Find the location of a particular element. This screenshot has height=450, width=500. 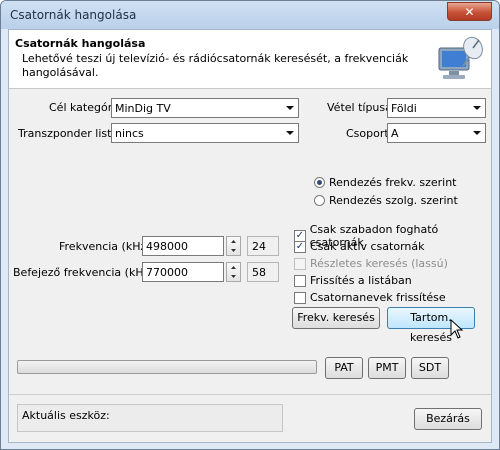

refresh-in-list-label: Frissítés a listában is located at coordinates (361, 280).